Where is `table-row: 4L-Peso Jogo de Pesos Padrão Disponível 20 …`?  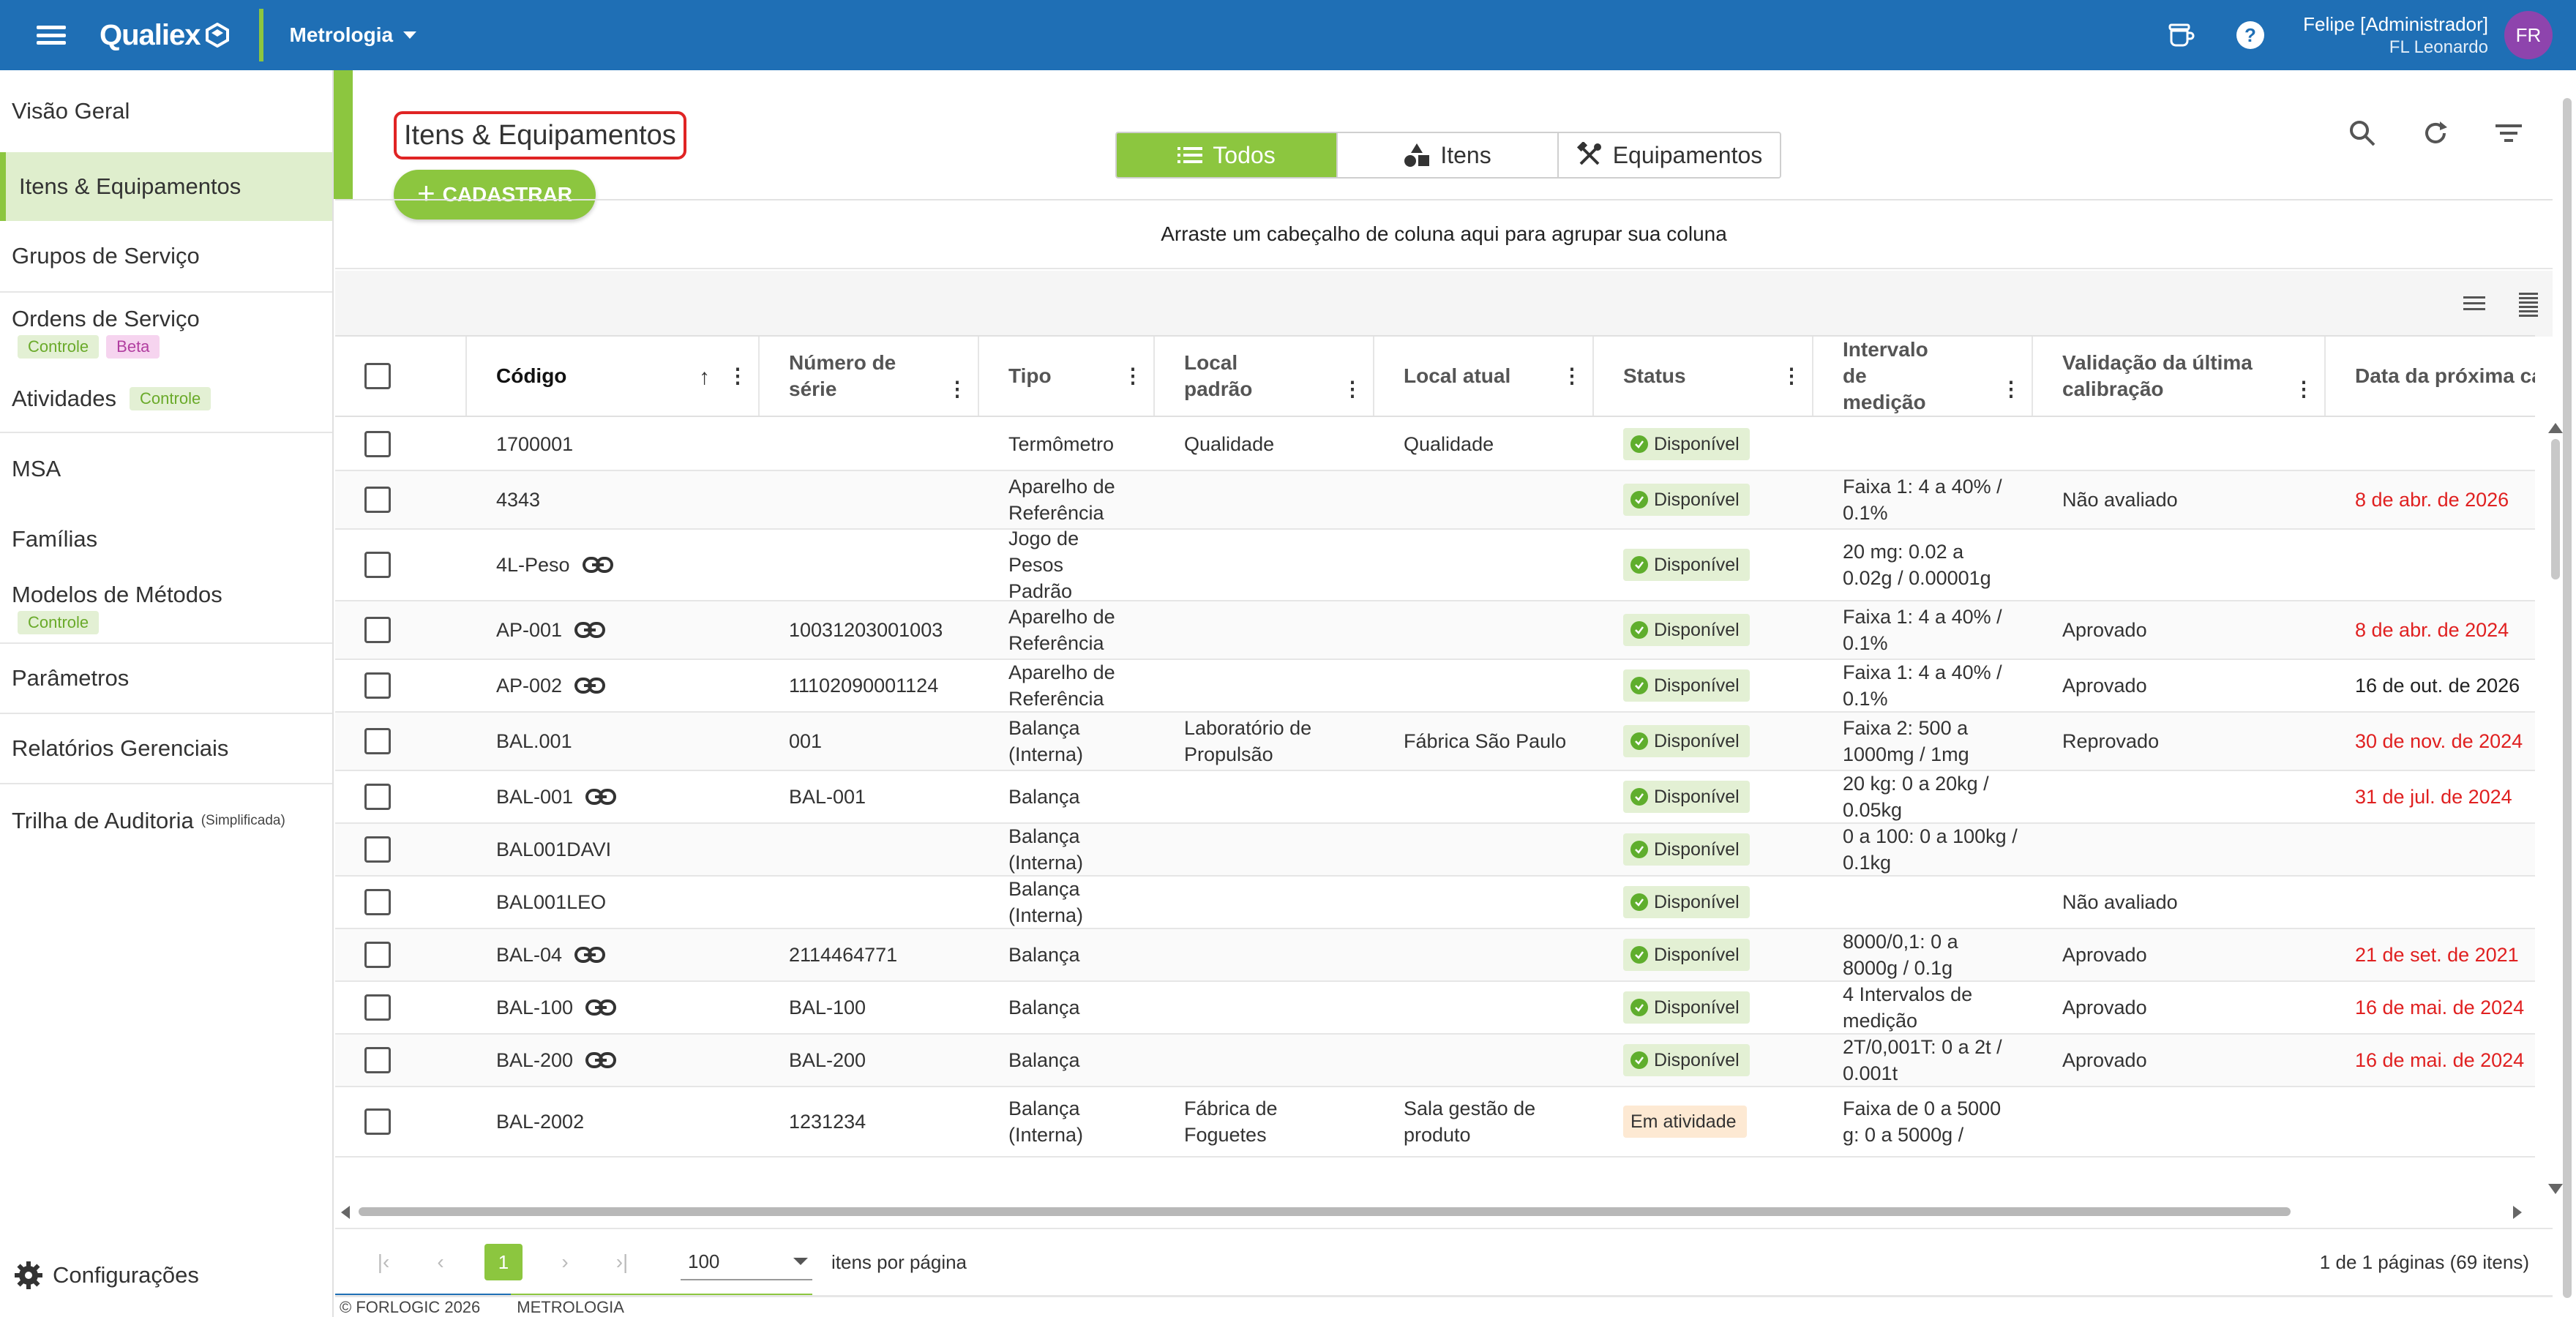 table-row: 4L-Peso Jogo de Pesos Padrão Disponível 20 … is located at coordinates (1435, 565).